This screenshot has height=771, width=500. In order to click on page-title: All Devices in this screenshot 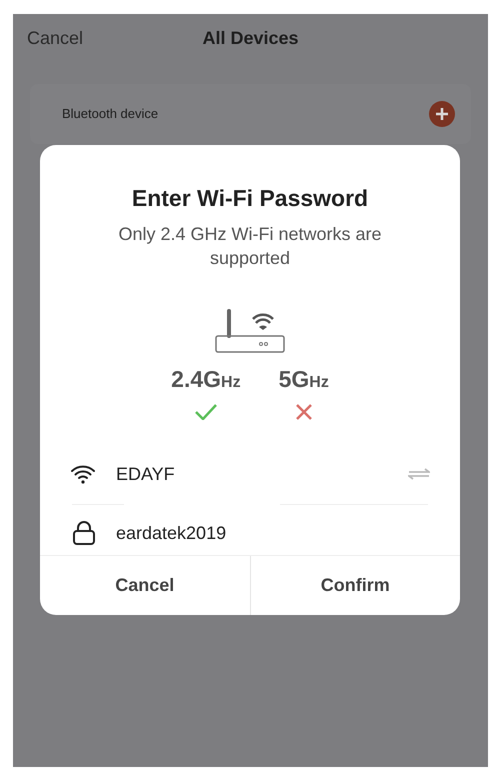, I will do `click(250, 38)`.